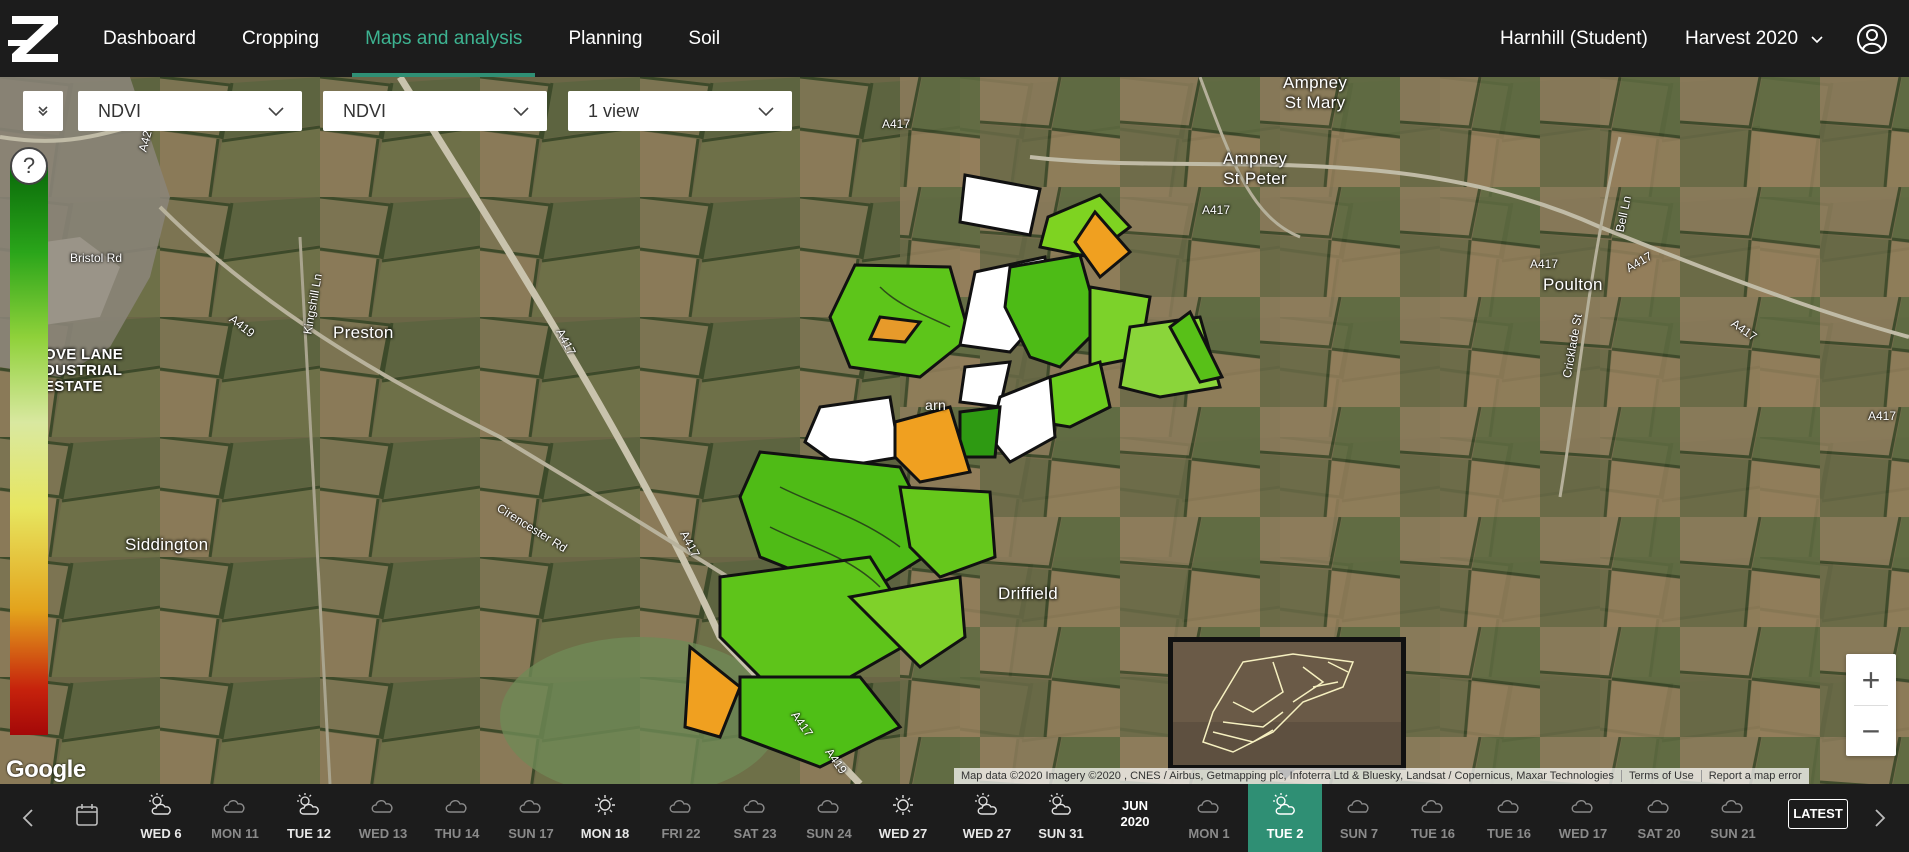 This screenshot has width=1909, height=852. Describe the element at coordinates (755, 818) in the screenshot. I see `timeline-day: SAT 23` at that location.